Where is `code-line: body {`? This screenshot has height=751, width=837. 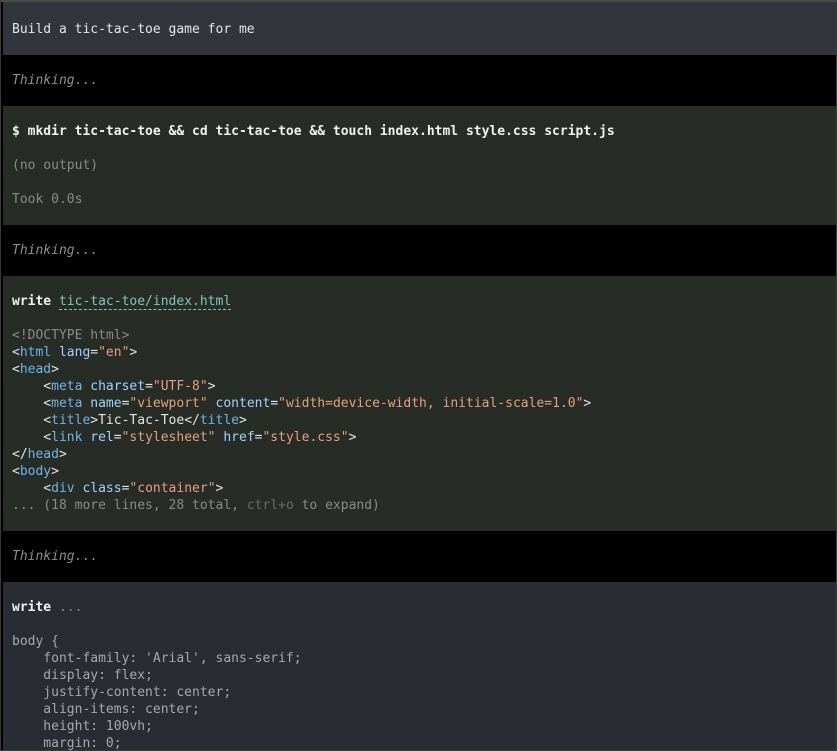
code-line: body { is located at coordinates (35, 641).